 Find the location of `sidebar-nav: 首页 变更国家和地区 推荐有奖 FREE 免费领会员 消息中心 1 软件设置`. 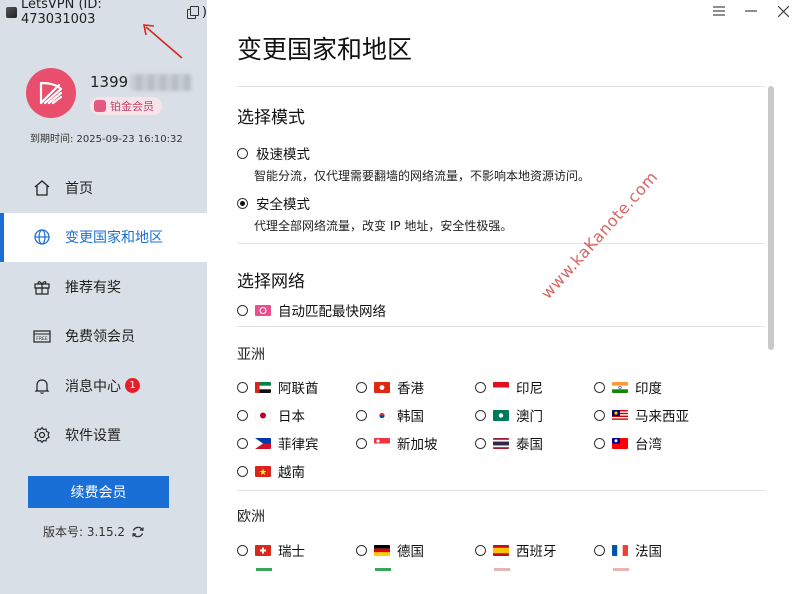

sidebar-nav: 首页 变更国家和地区 推荐有奖 FREE 免费领会员 消息中心 1 软件设置 is located at coordinates (103, 311).